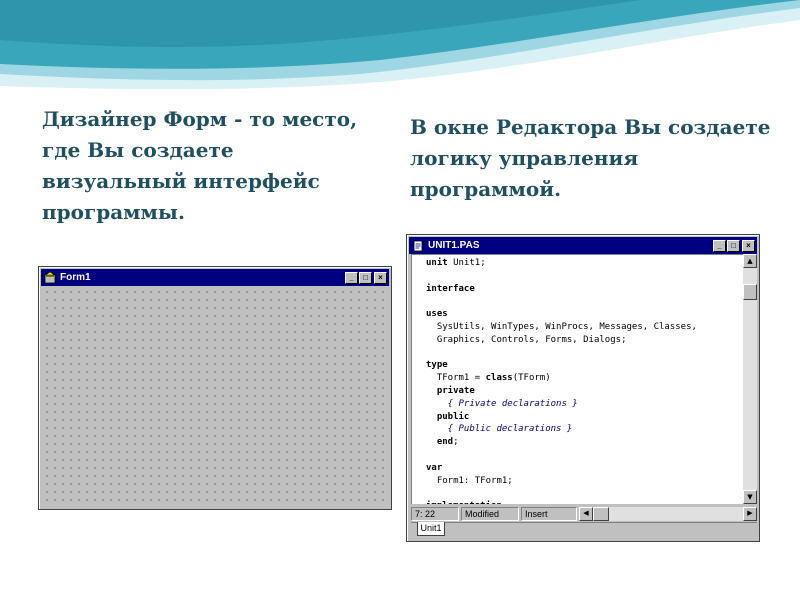  What do you see at coordinates (440, 442) in the screenshot?
I see `code-keyword: end` at bounding box center [440, 442].